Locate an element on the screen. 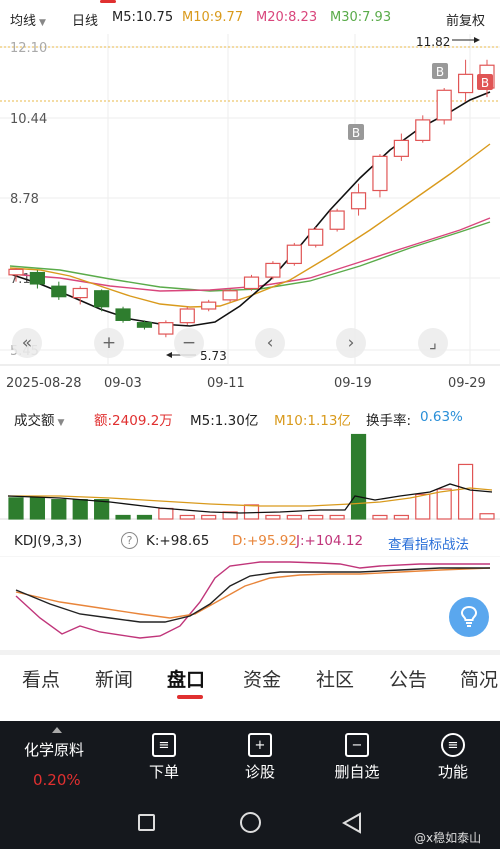 The width and height of the screenshot is (500, 849). period-label: 日线 is located at coordinates (85, 19).